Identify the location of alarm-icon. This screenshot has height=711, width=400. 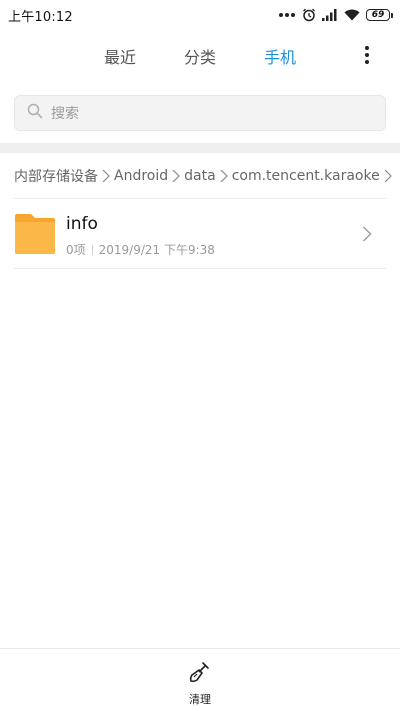
(309, 15).